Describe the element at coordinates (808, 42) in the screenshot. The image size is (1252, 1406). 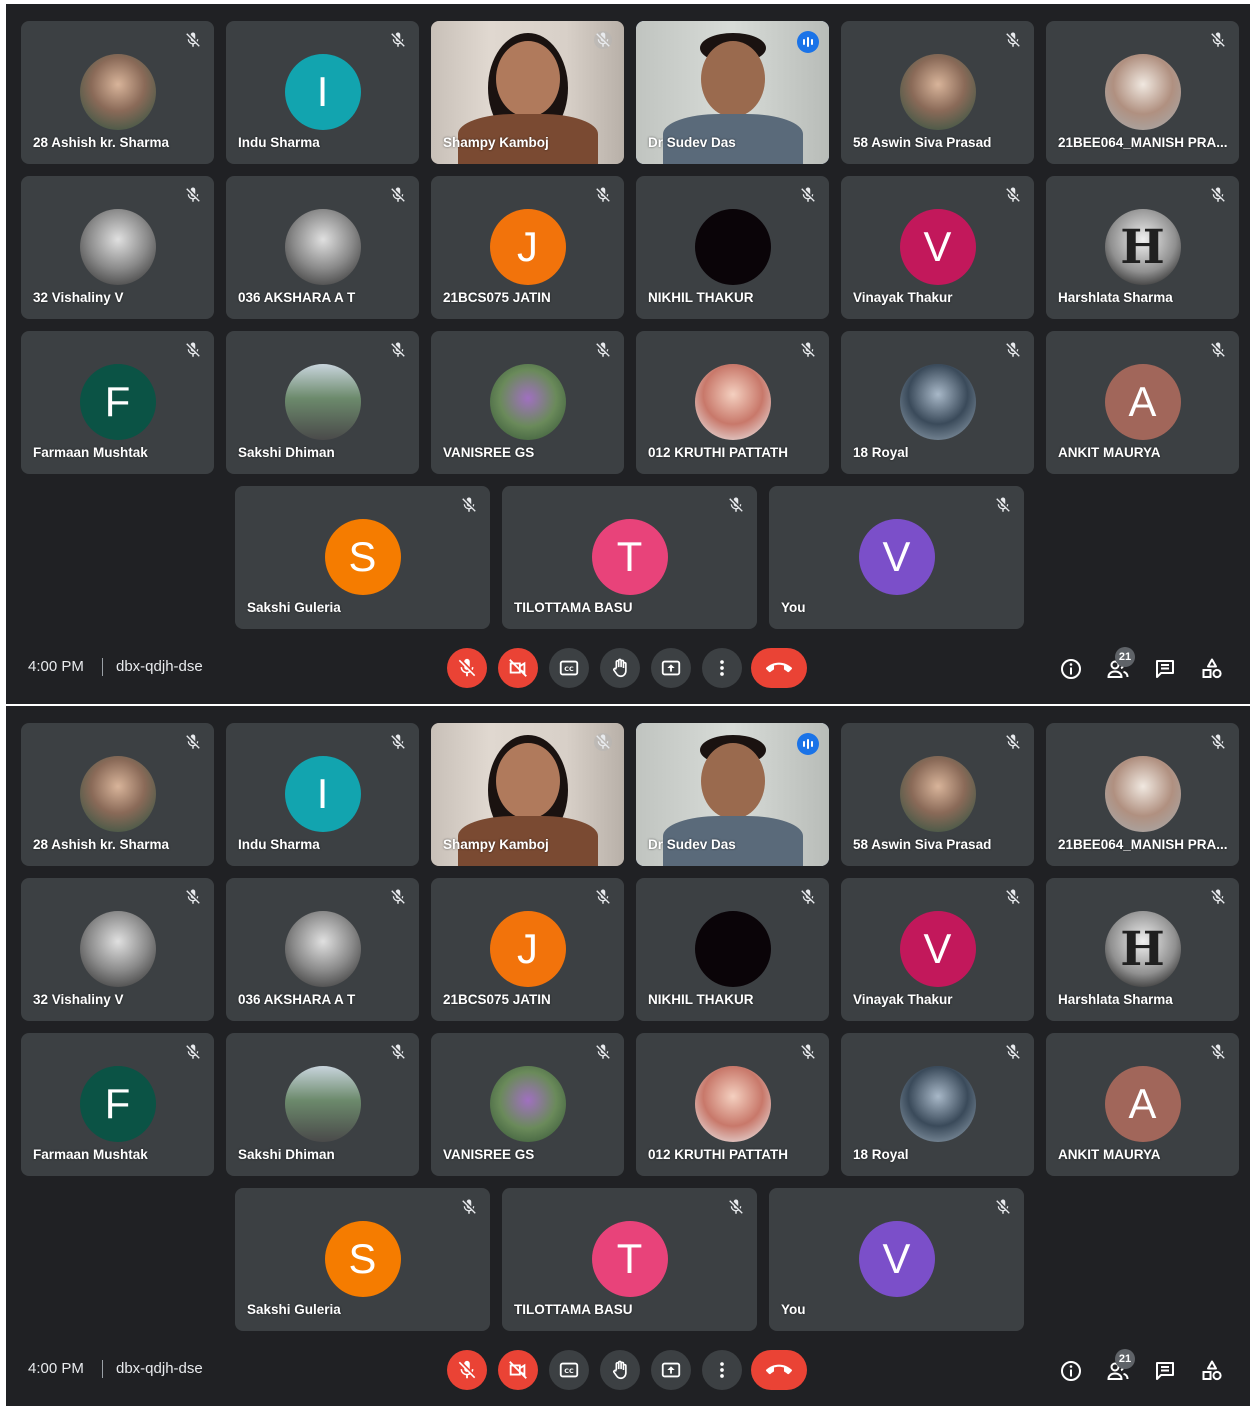
I see `speaking-indicator-icon` at that location.